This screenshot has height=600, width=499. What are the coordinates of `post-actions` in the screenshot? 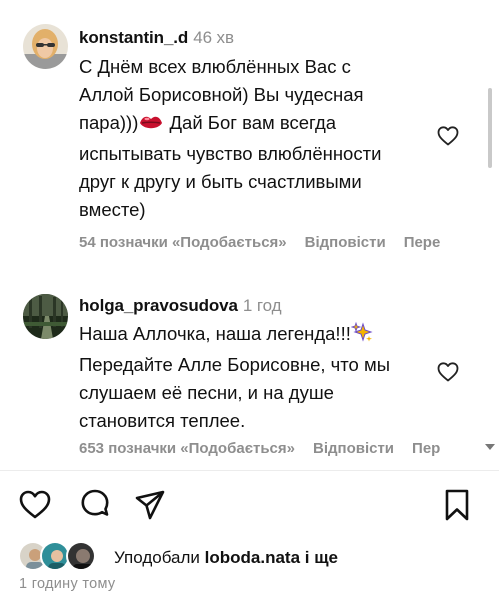 It's located at (249, 508).